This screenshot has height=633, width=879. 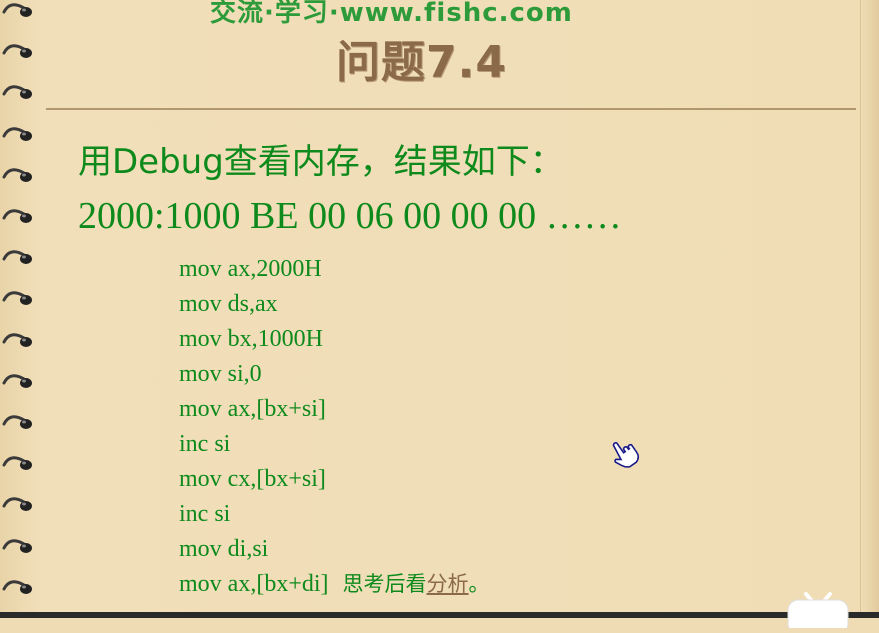 I want to click on top-banner-text: 交流·学习·www.fishc.com, so click(x=391, y=14).